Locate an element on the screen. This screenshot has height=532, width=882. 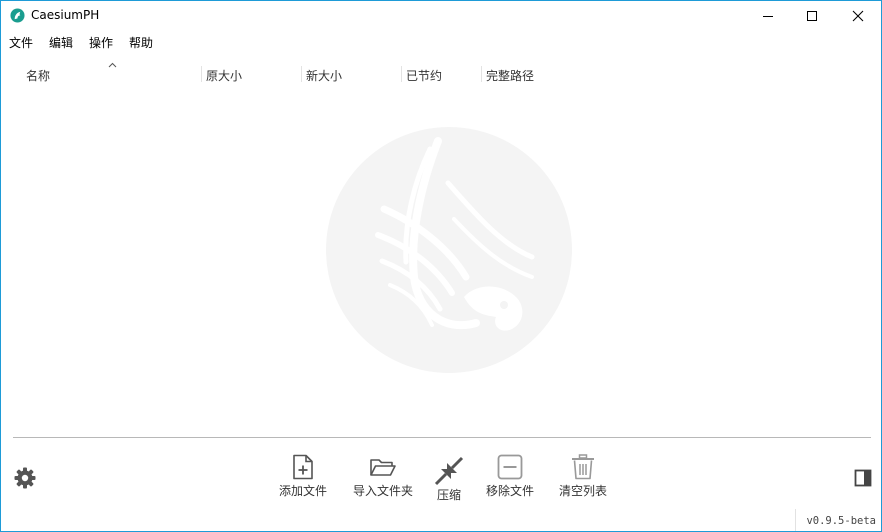
add-file-icon is located at coordinates (303, 467).